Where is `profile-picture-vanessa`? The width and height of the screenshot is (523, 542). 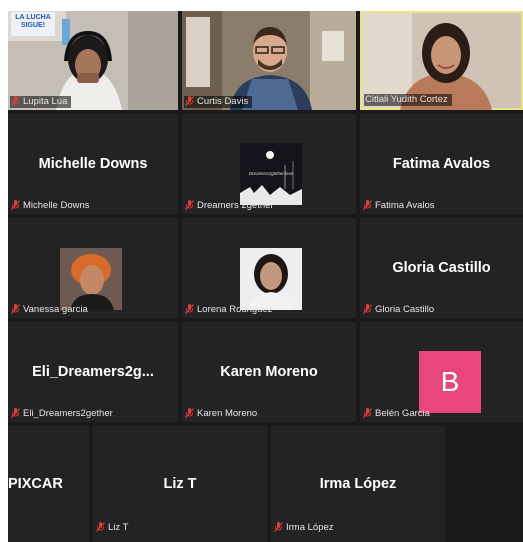
profile-picture-vanessa is located at coordinates (91, 279).